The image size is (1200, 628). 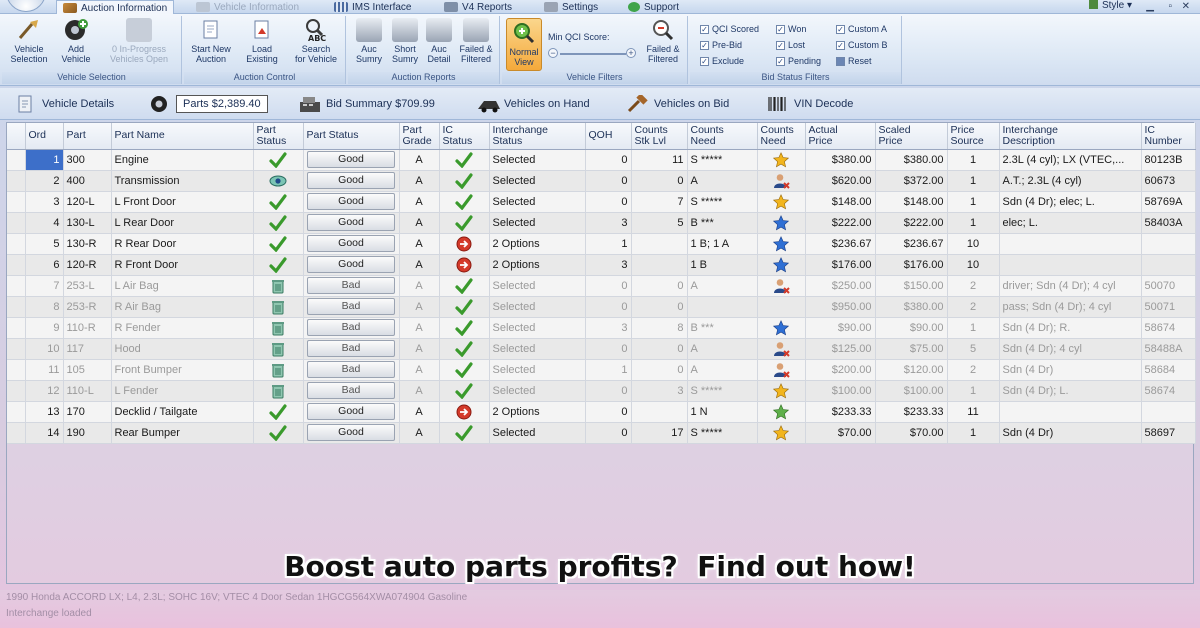 What do you see at coordinates (840, 136) in the screenshot?
I see `column-header-actual-price: Actual Price` at bounding box center [840, 136].